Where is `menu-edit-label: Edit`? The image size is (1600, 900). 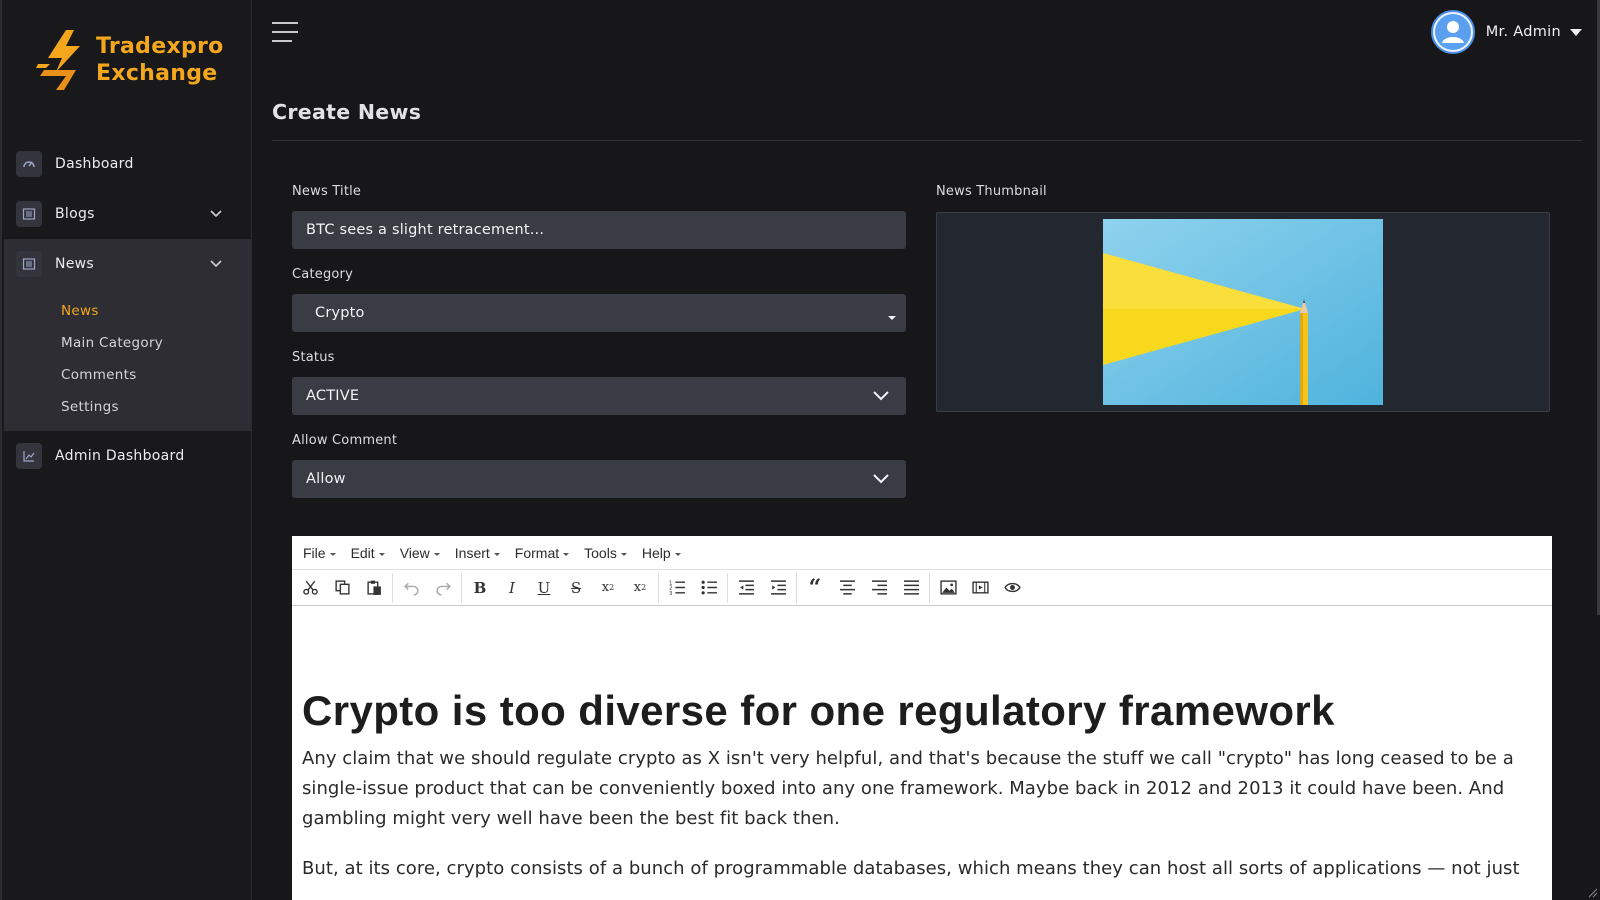 menu-edit-label: Edit is located at coordinates (362, 552).